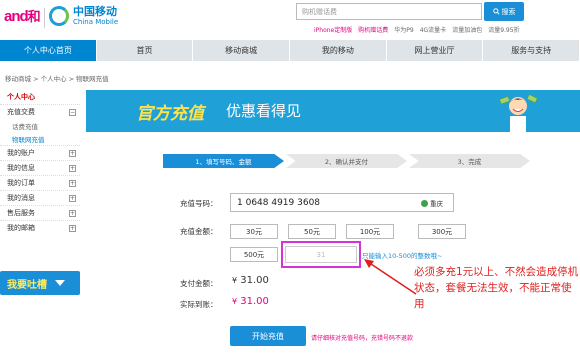 This screenshot has height=356, width=580. What do you see at coordinates (40, 111) in the screenshot?
I see `sidebar-group-recharge: 充值交费 −` at bounding box center [40, 111].